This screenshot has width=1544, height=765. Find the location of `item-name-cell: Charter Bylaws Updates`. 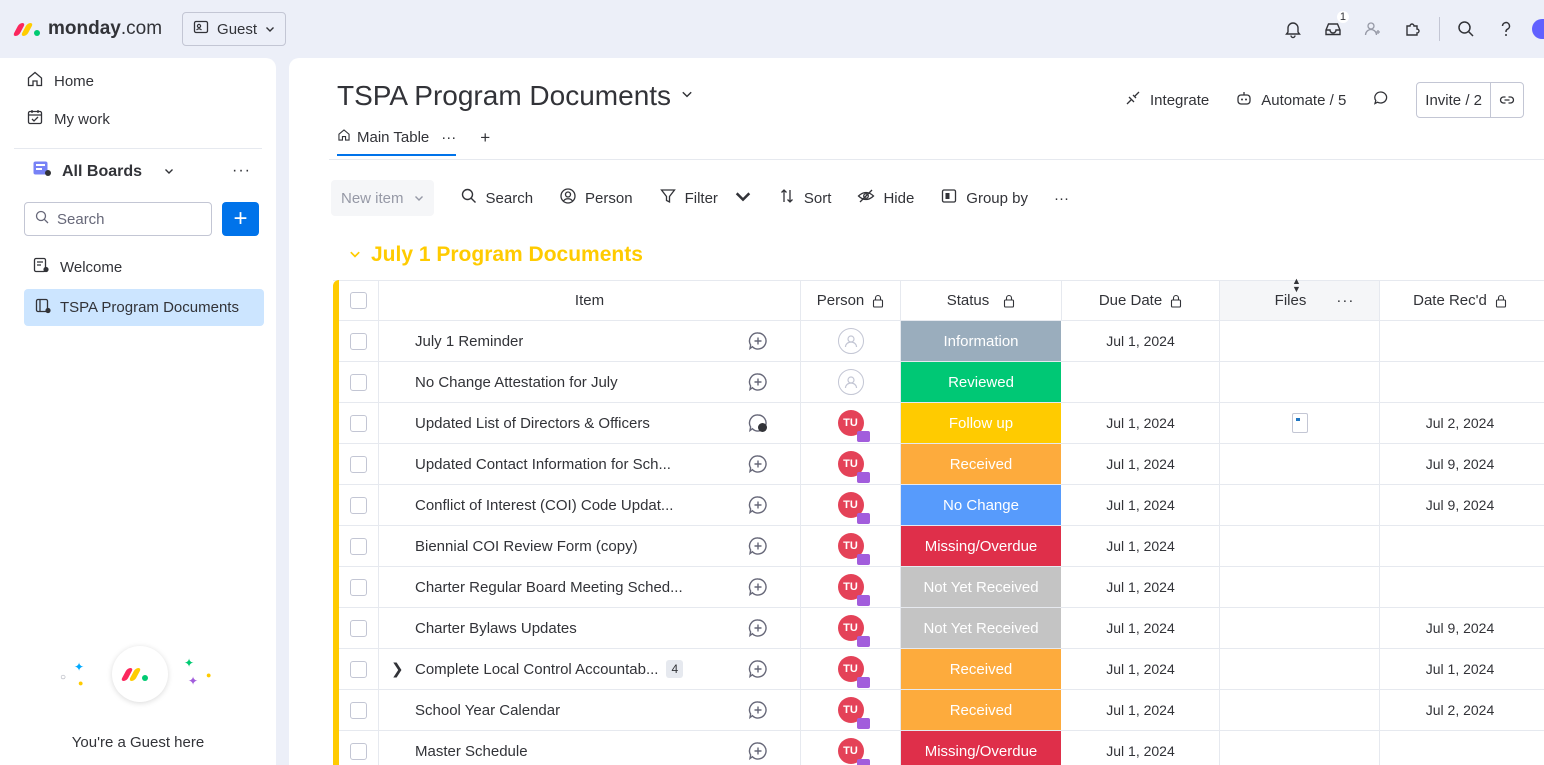

item-name-cell: Charter Bylaws Updates is located at coordinates (547, 628).